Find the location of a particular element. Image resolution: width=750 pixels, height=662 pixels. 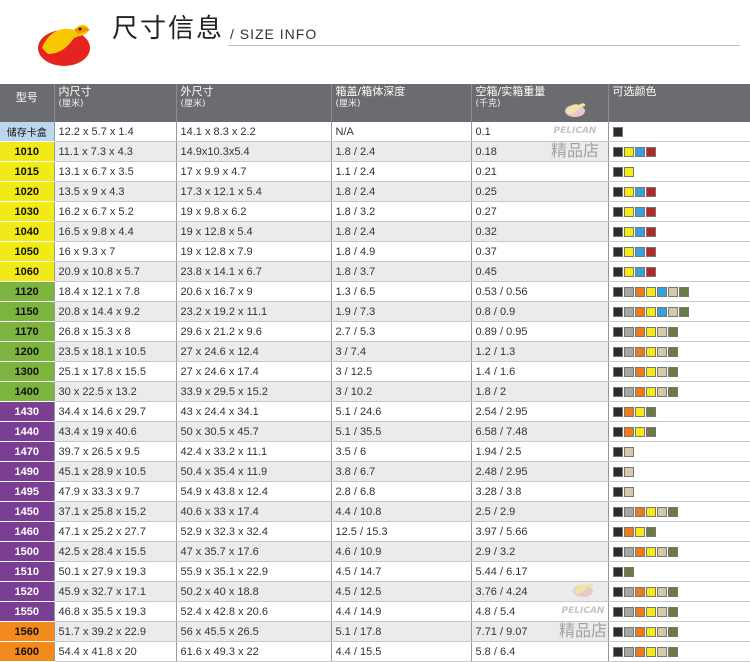

depth-cell: 1.8 / 3.2 is located at coordinates (401, 211).